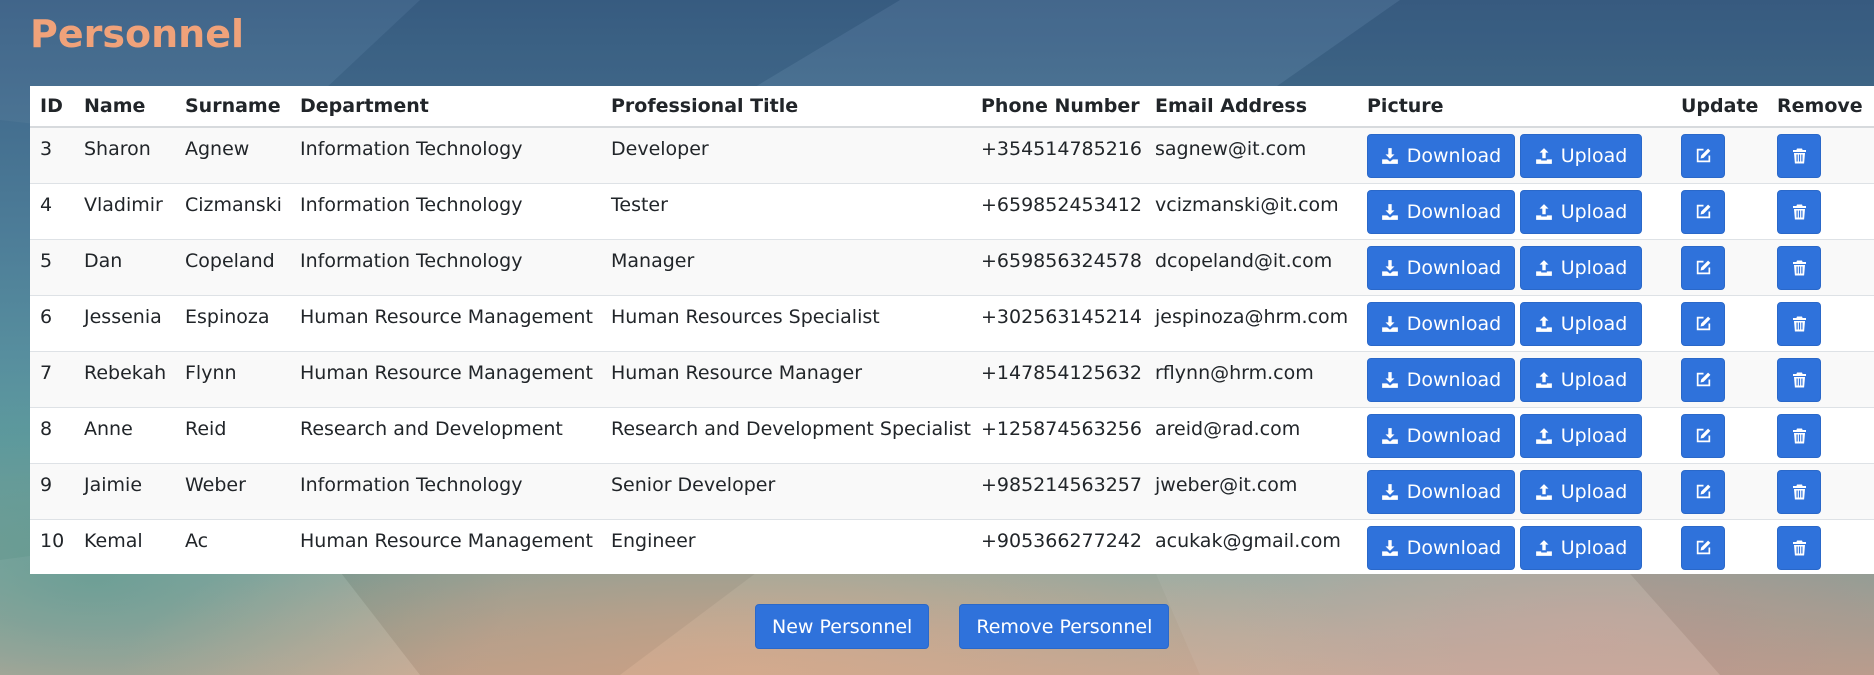 The width and height of the screenshot is (1874, 675). I want to click on name-cell: Kemal, so click(124, 546).